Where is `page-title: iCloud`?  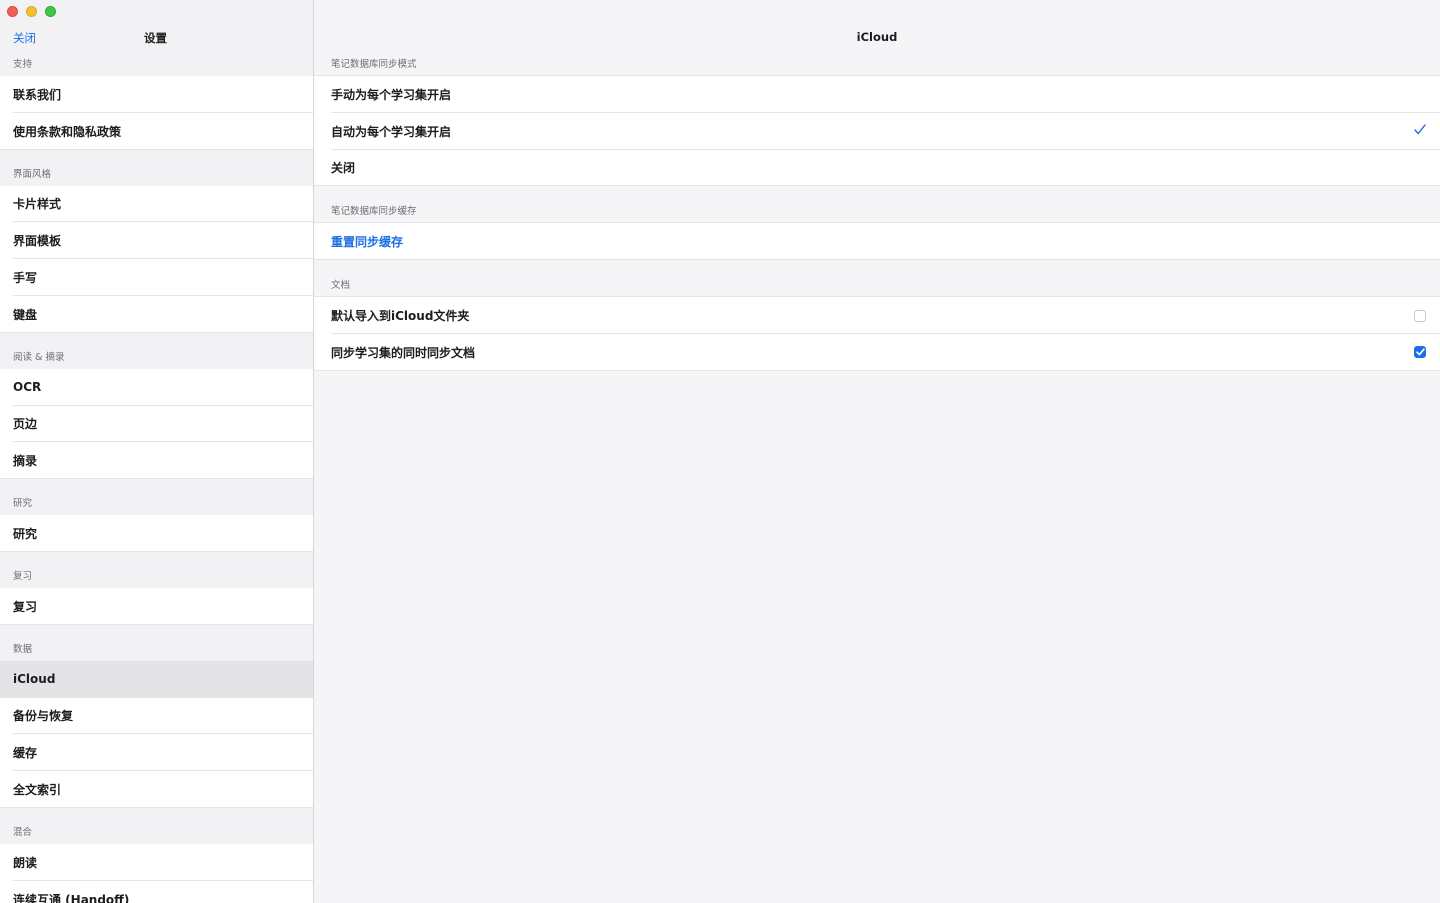 page-title: iCloud is located at coordinates (877, 37).